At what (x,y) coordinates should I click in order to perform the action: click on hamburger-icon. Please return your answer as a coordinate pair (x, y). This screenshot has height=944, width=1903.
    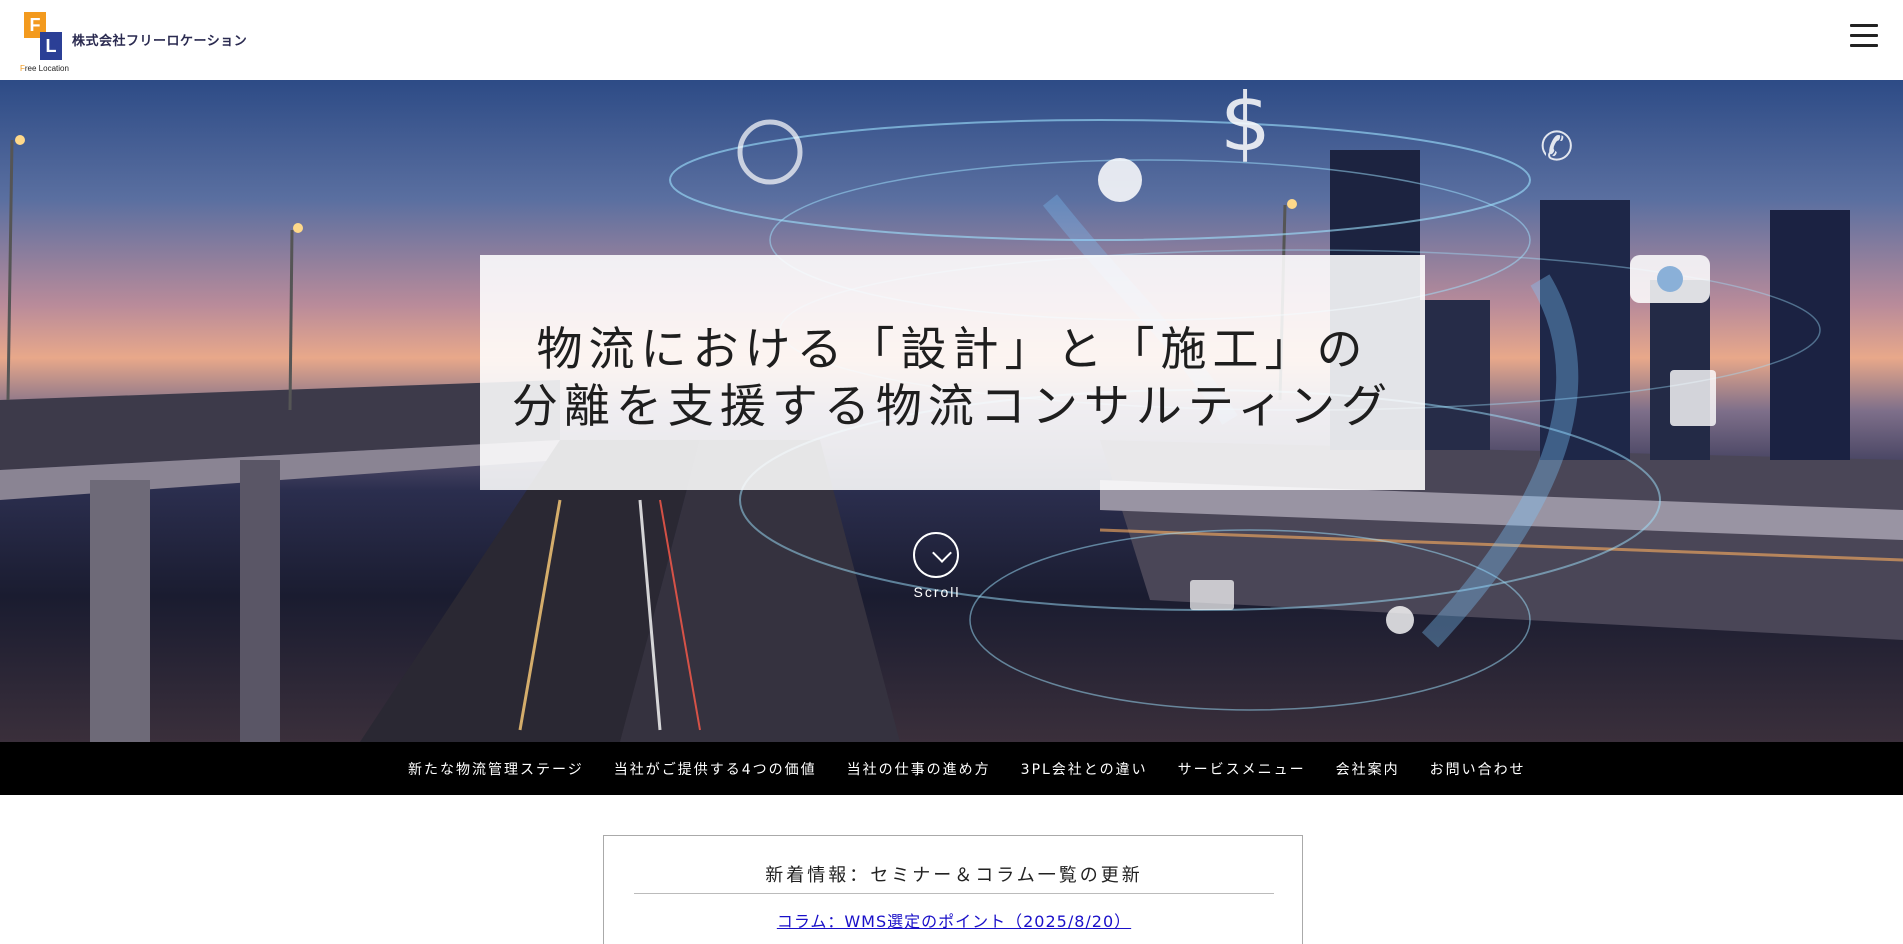
    Looking at the image, I should click on (1865, 37).